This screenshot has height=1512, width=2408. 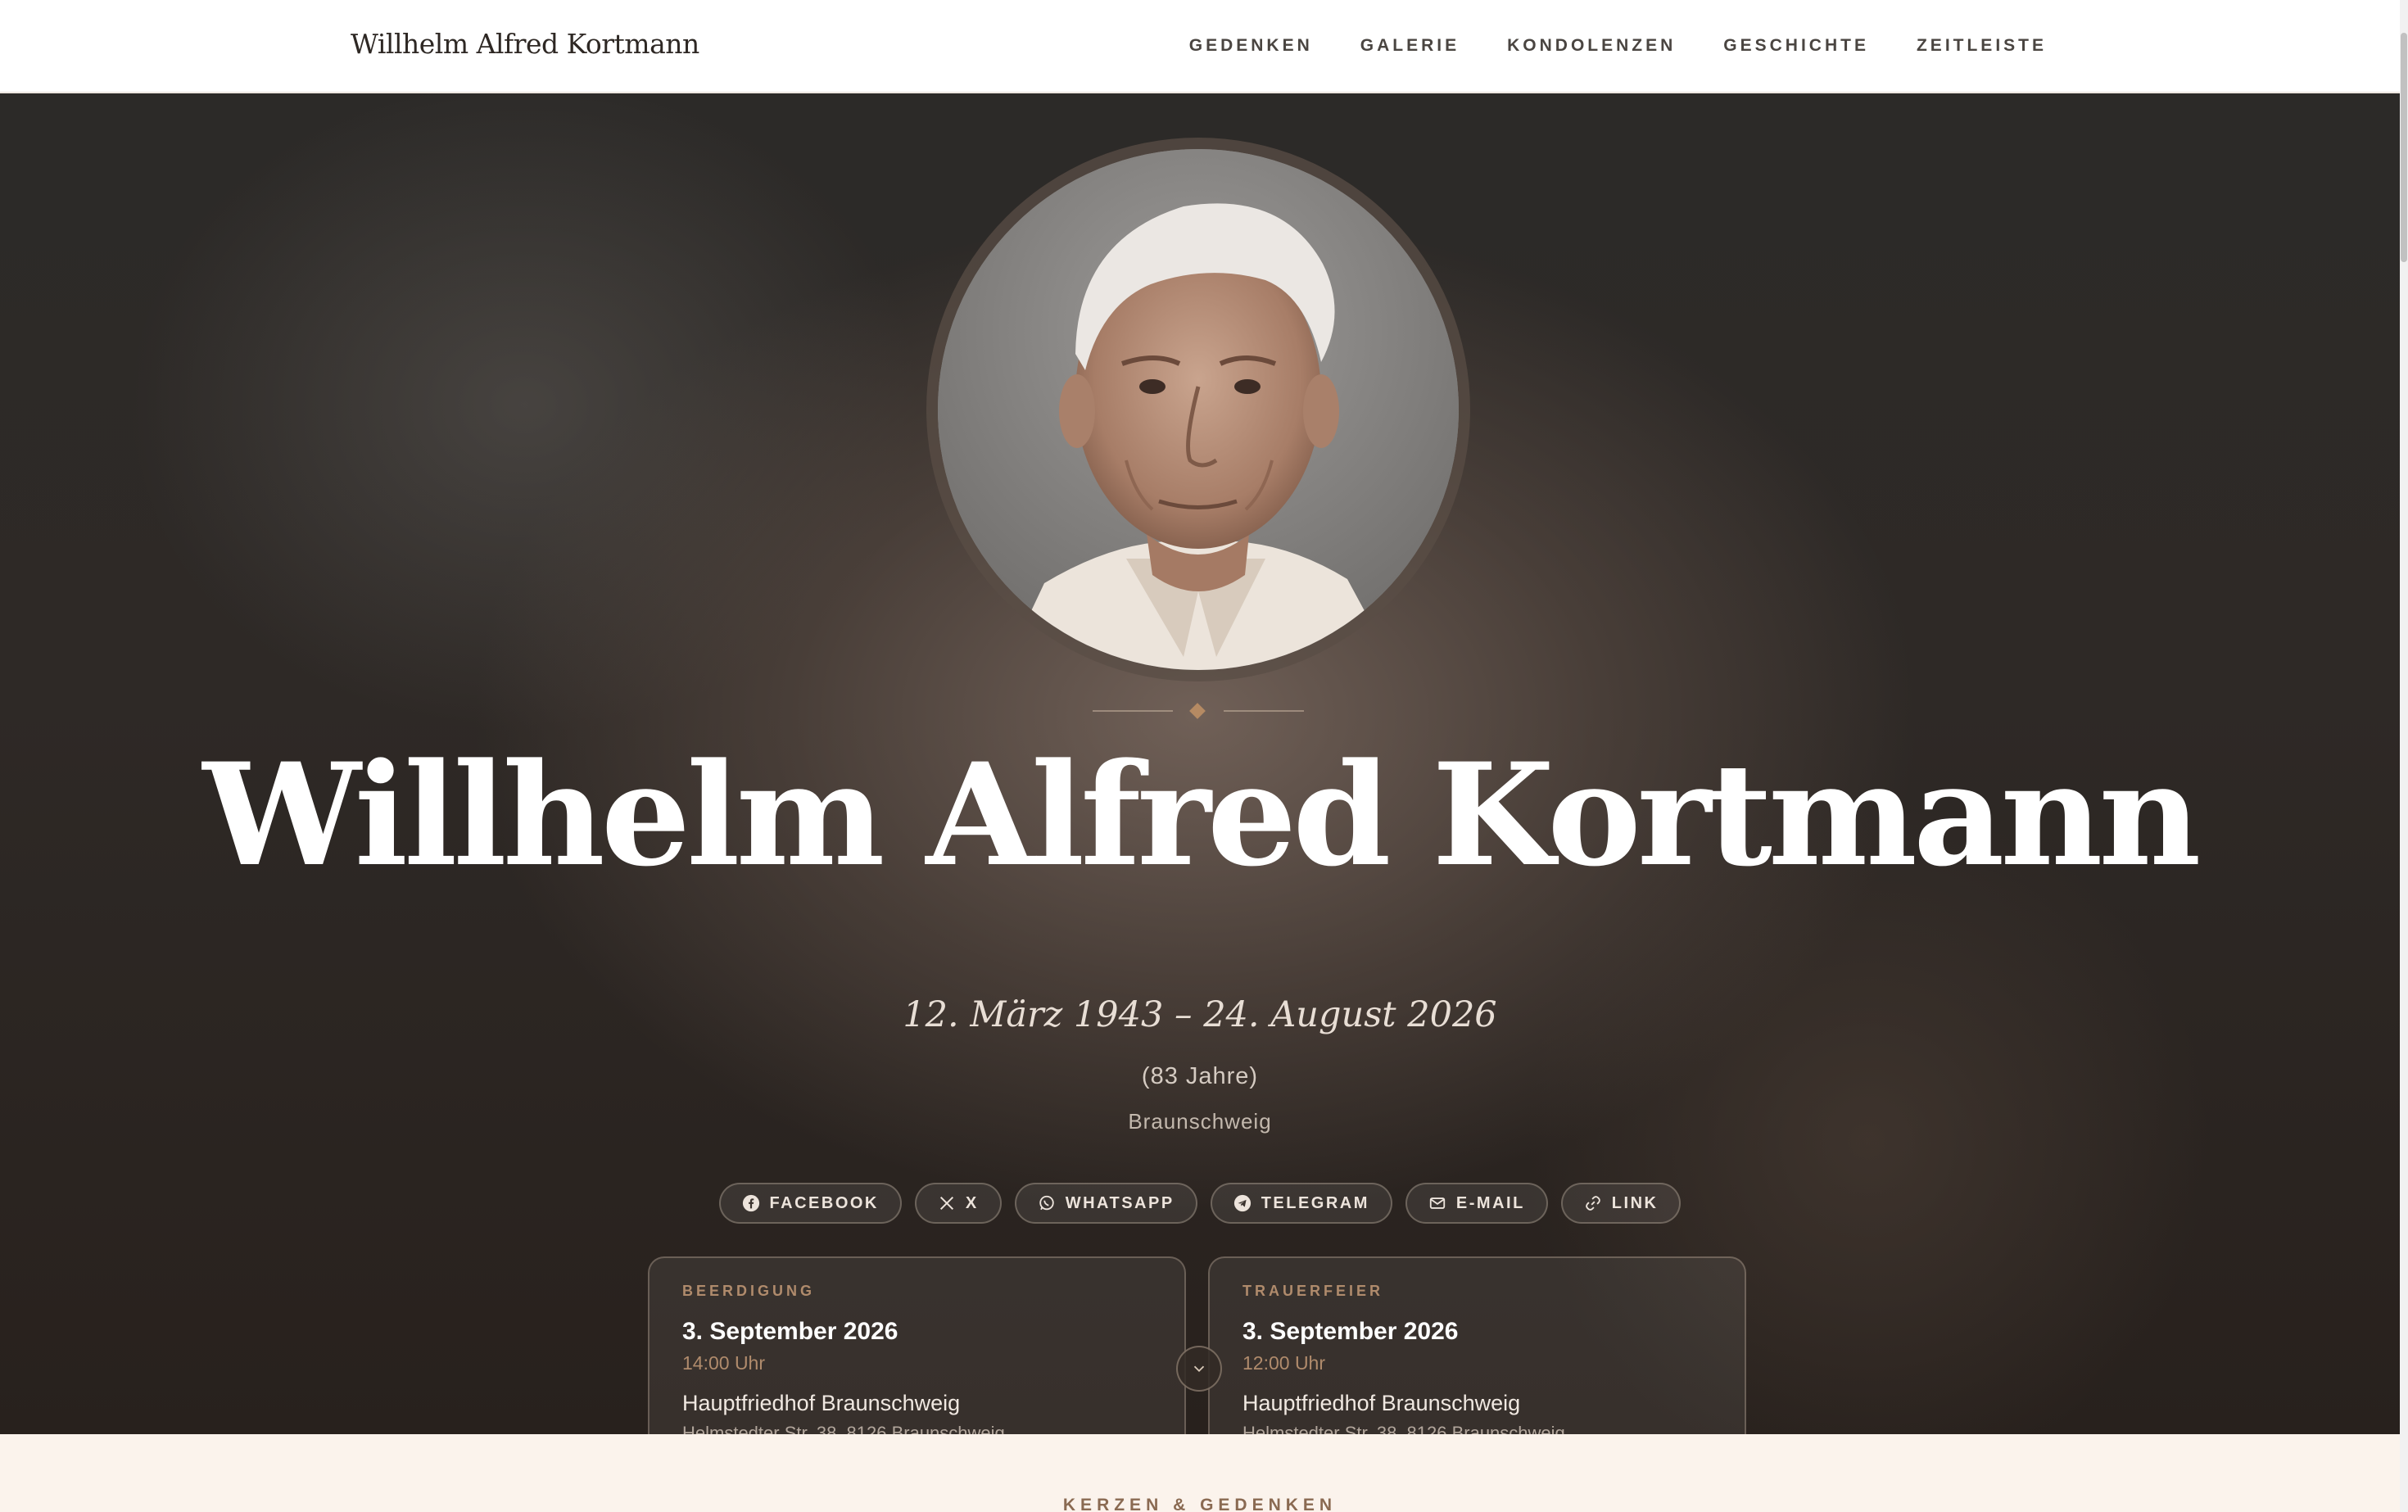 What do you see at coordinates (1200, 1015) in the screenshot?
I see `life-dates: 12. März 1943 – 24. August 2026` at bounding box center [1200, 1015].